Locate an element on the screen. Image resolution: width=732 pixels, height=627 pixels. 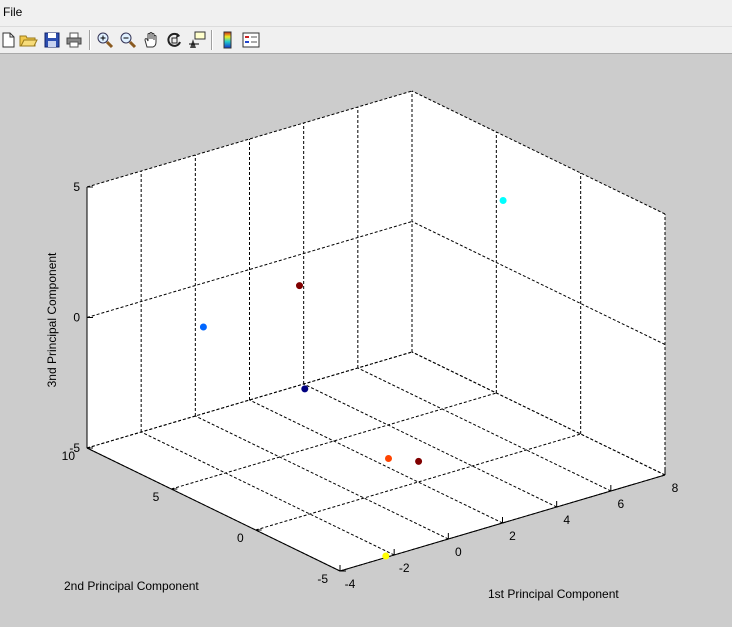
y-tick-label: -5 is located at coordinates (322, 579).